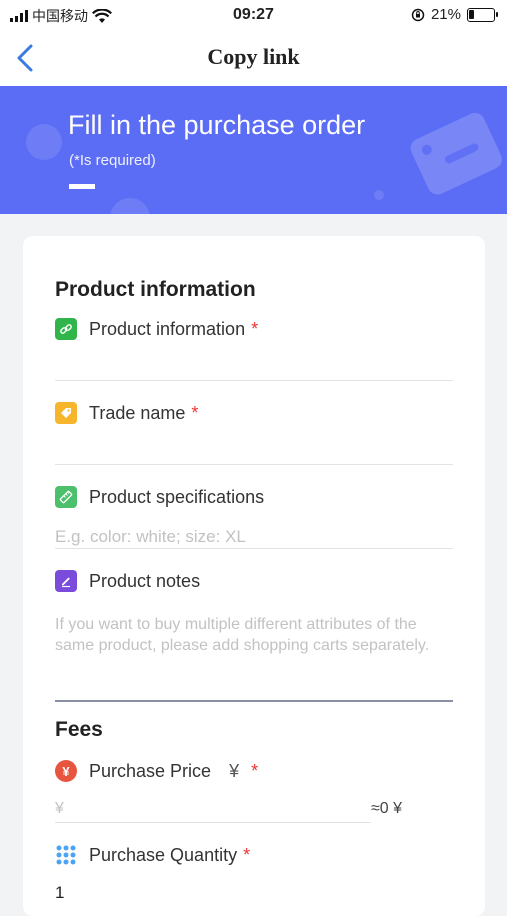  Describe the element at coordinates (82, 186) in the screenshot. I see `banner-indicator` at that location.